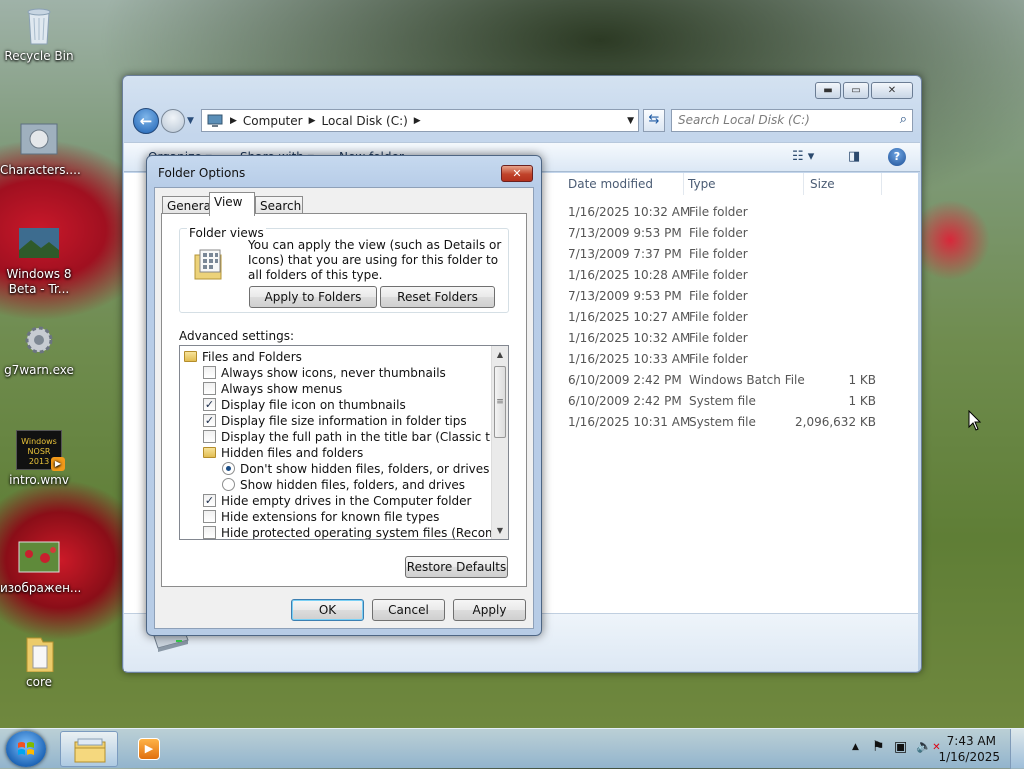  I want to click on close-button: ✕, so click(892, 90).